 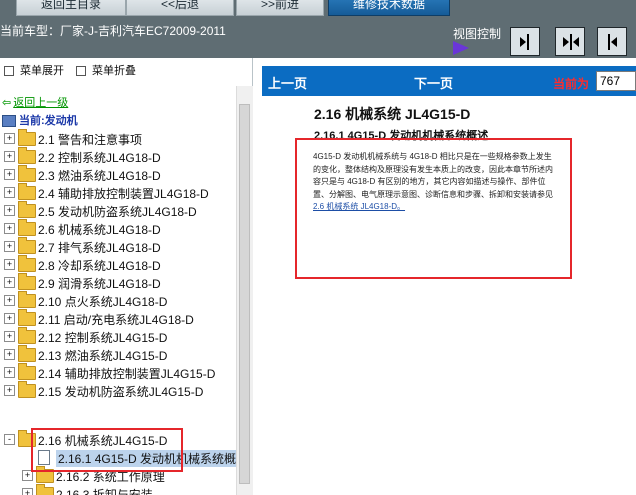 What do you see at coordinates (570, 41) in the screenshot?
I see `split-view-icon` at bounding box center [570, 41].